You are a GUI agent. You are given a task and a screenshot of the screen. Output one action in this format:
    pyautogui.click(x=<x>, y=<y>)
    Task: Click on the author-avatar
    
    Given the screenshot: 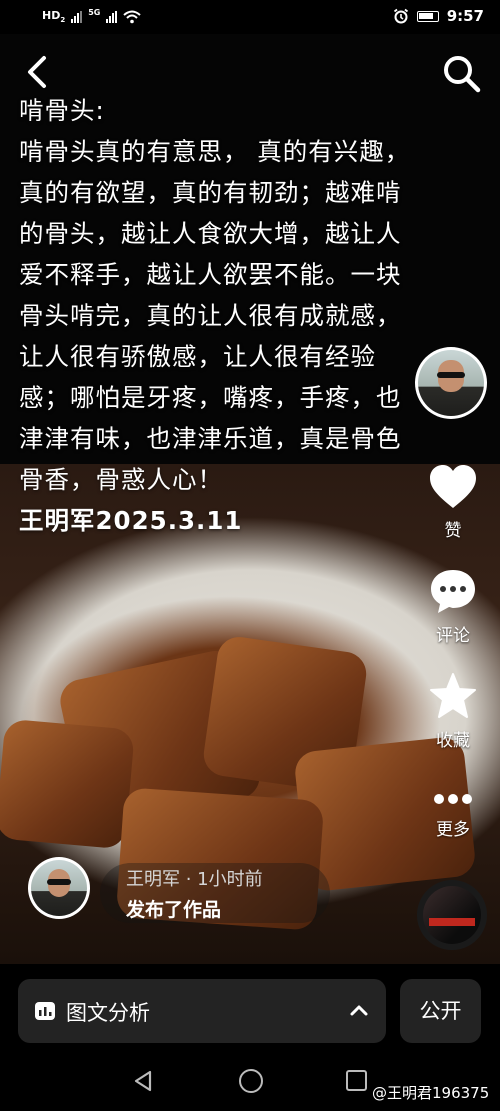 What is the action you would take?
    pyautogui.click(x=451, y=383)
    